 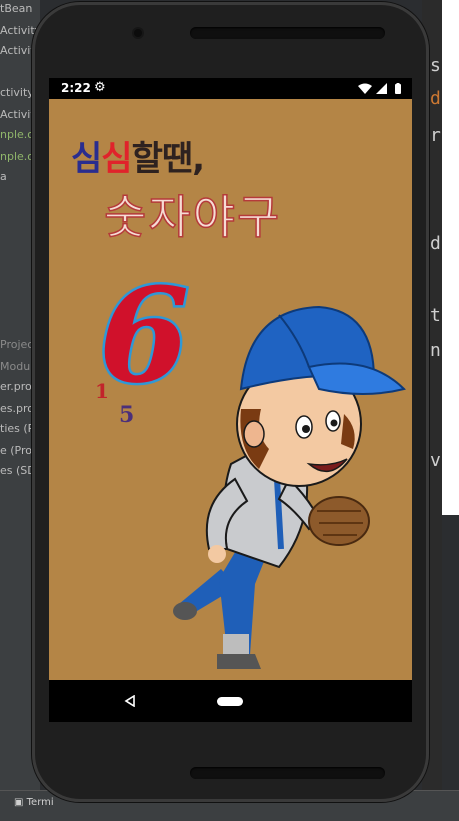 What do you see at coordinates (435, 65) in the screenshot?
I see `code-text: s` at bounding box center [435, 65].